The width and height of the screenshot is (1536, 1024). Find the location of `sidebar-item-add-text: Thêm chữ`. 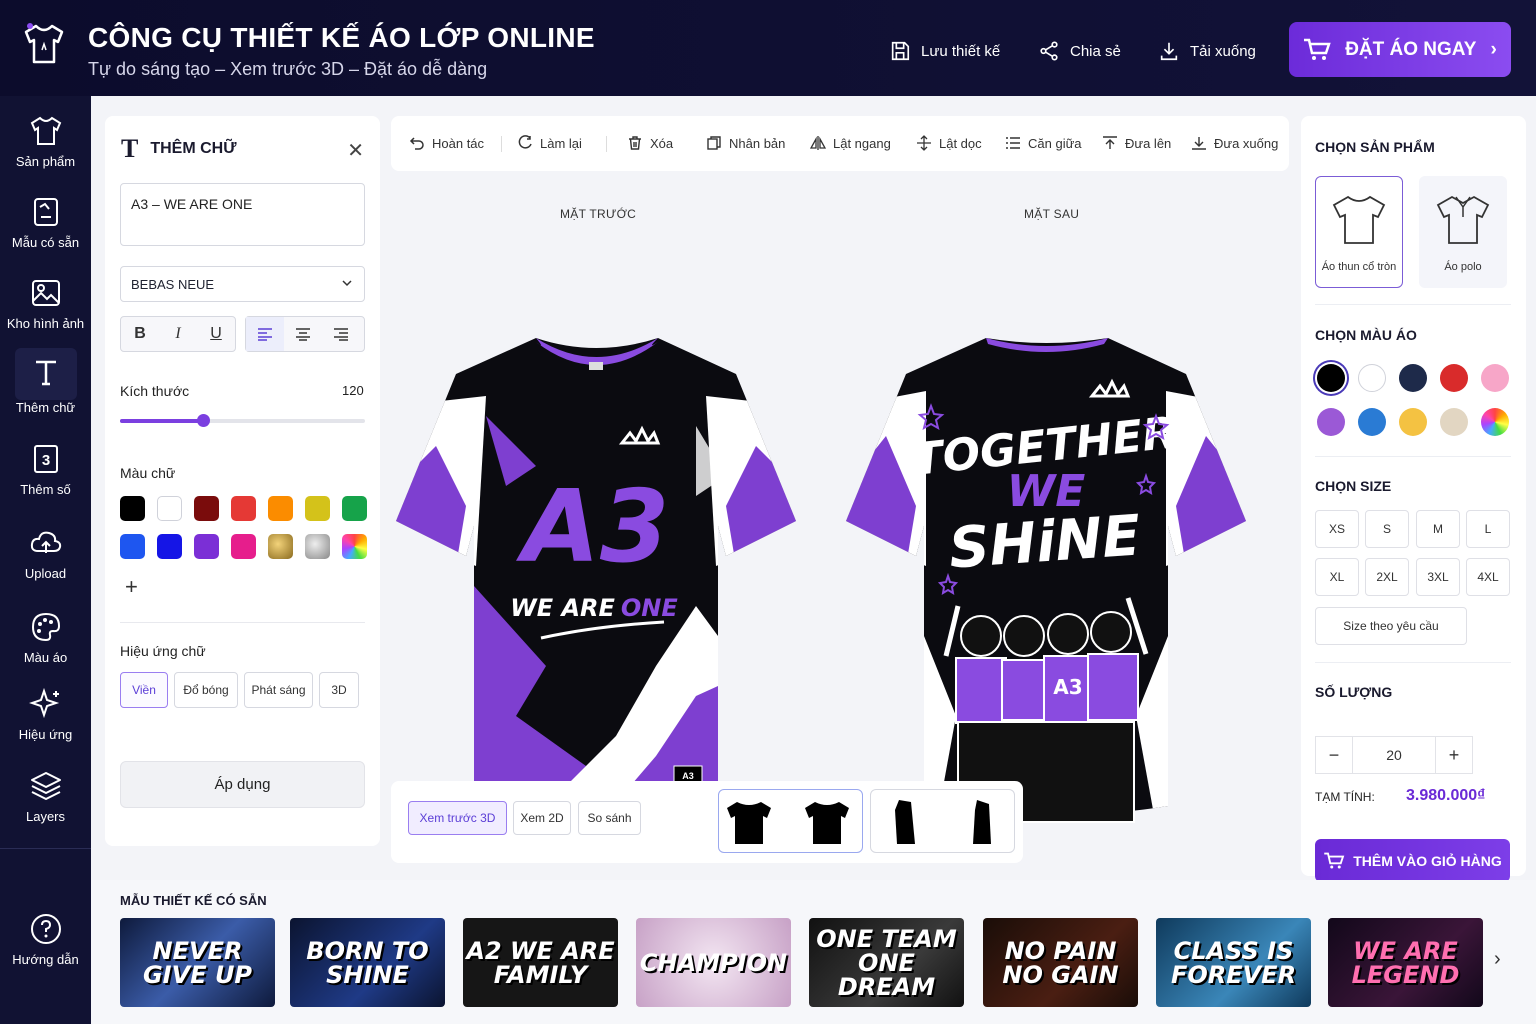

sidebar-item-add-text: Thêm chữ is located at coordinates (45, 381).